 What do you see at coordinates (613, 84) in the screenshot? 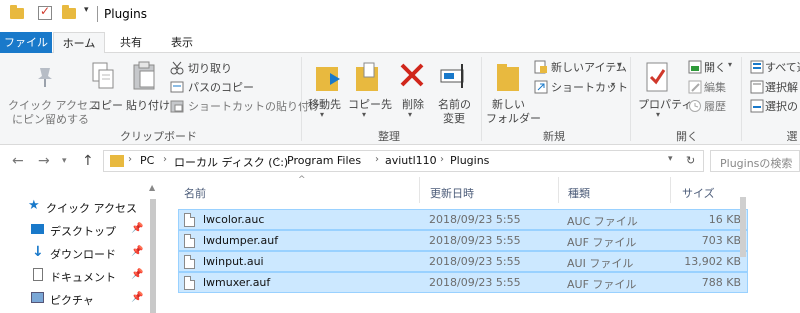
I see `shortcut-dropdown-icon: ▾` at bounding box center [613, 84].